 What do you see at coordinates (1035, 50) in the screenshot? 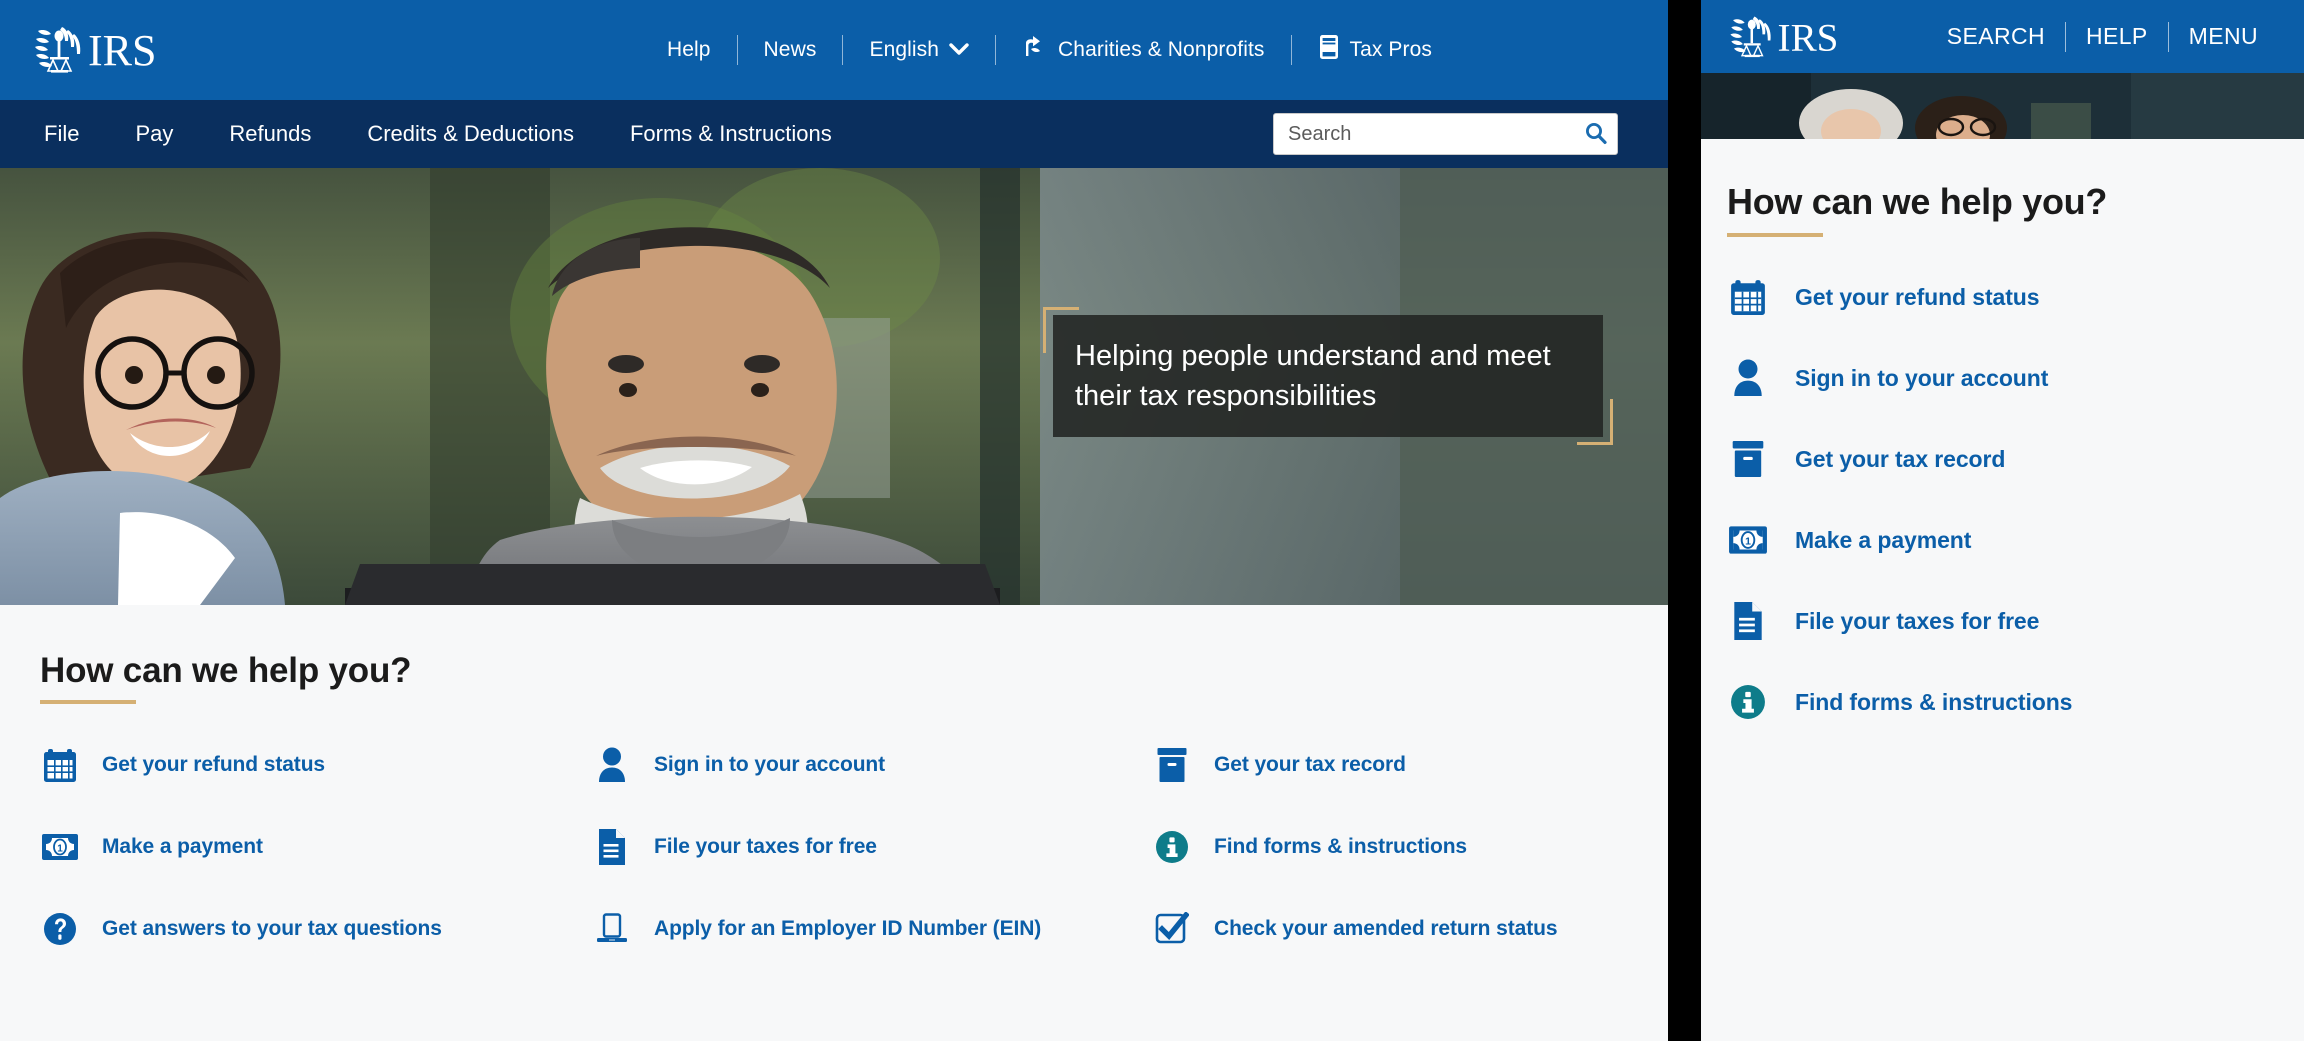
I see `charities-icon` at bounding box center [1035, 50].